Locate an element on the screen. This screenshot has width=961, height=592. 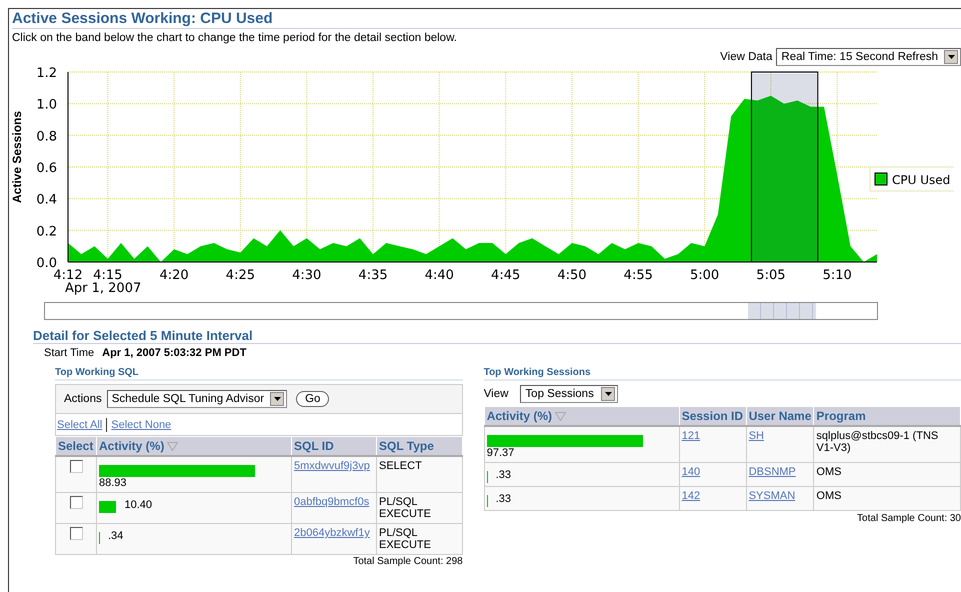
column-header: User Name is located at coordinates (780, 416).